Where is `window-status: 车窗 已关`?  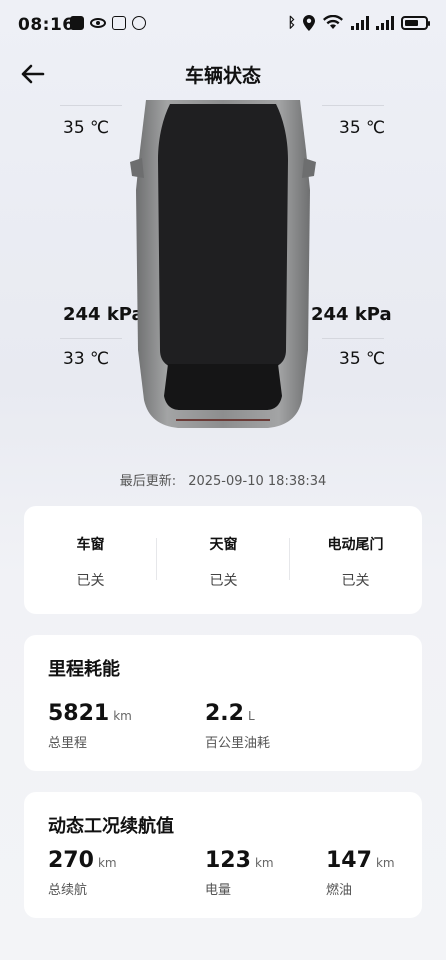 window-status: 车窗 已关 is located at coordinates (90, 548).